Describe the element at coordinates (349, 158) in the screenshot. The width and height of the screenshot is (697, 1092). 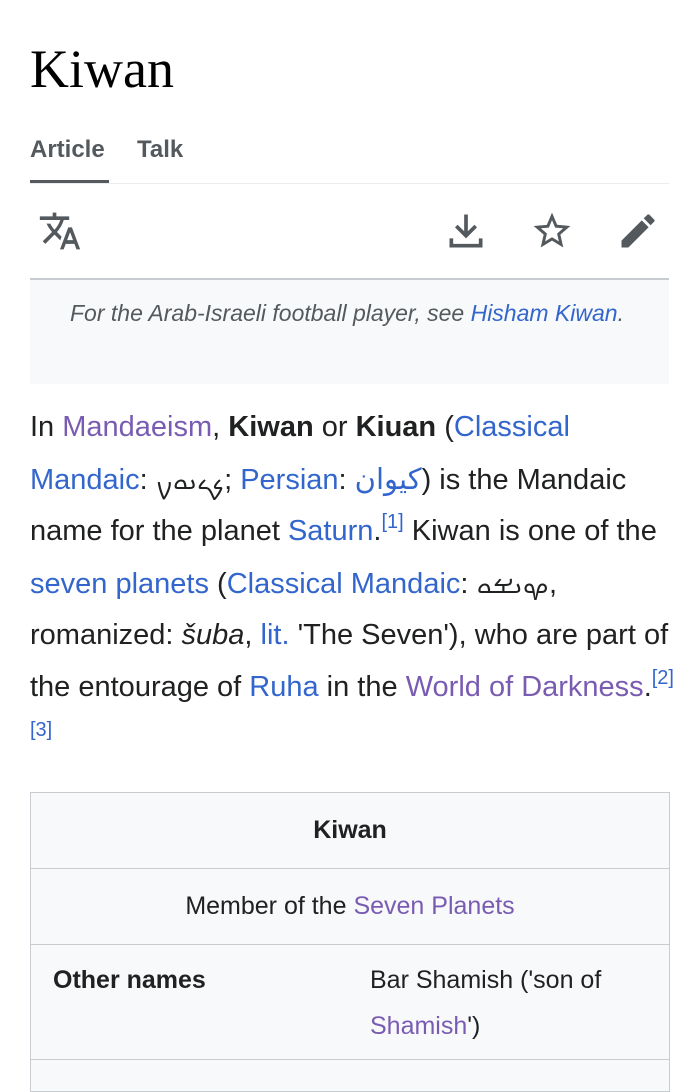
I see `article-tabs: Article Talk` at that location.